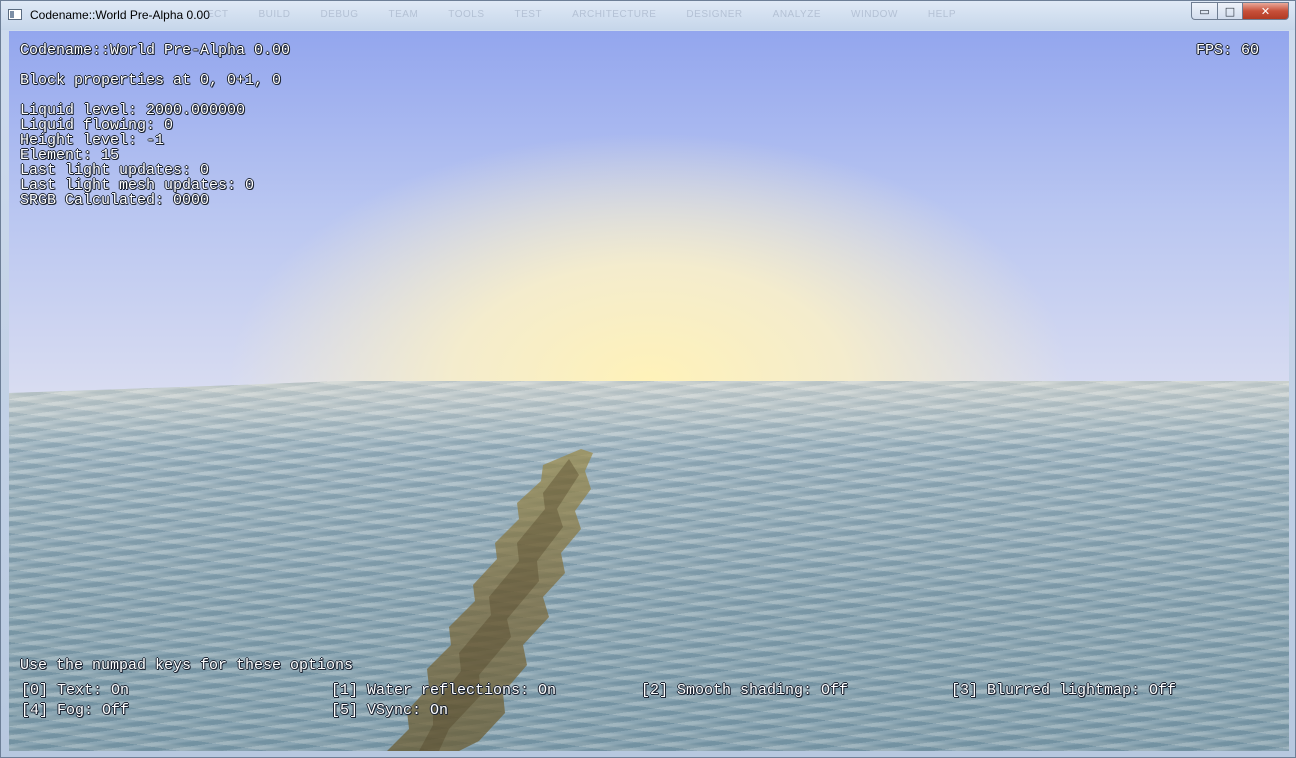 The height and width of the screenshot is (758, 1296). I want to click on ghost-menu-item: WINDOW, so click(874, 14).